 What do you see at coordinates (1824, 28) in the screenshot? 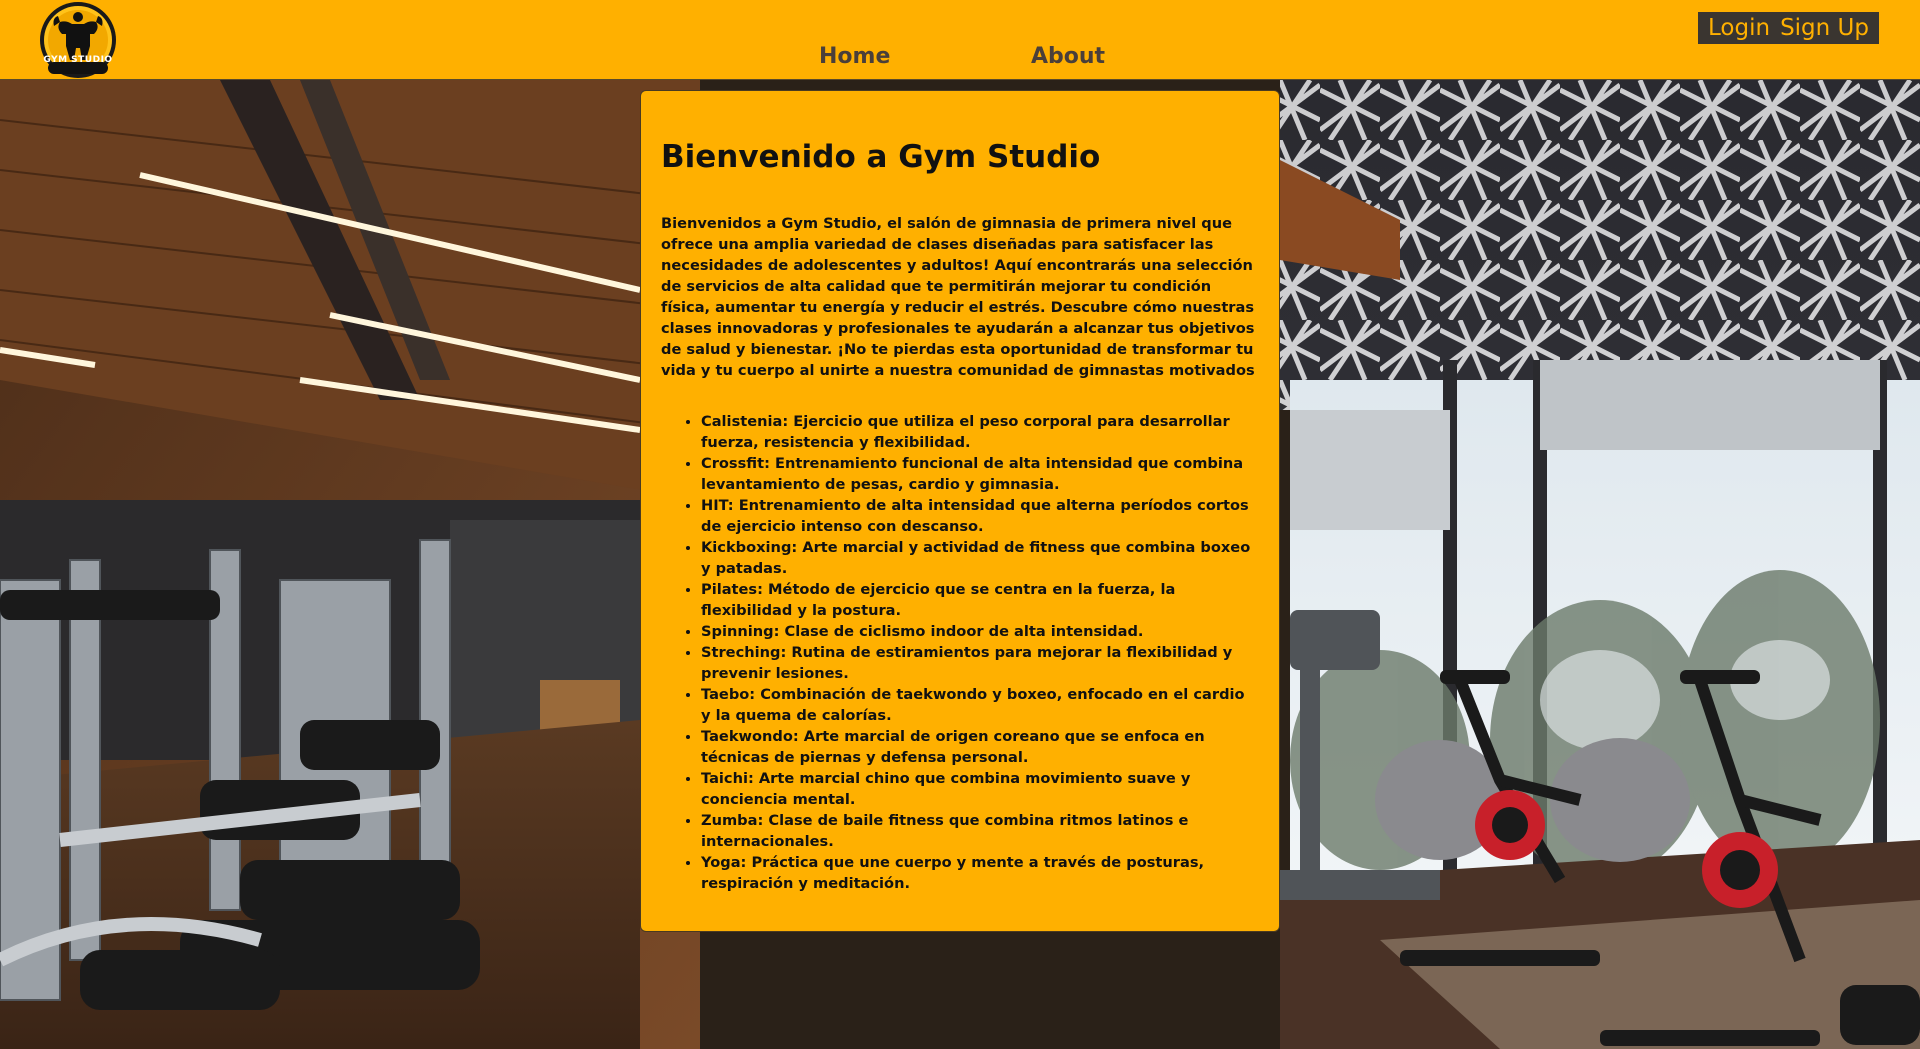
I see `signup-link: Sign Up` at bounding box center [1824, 28].